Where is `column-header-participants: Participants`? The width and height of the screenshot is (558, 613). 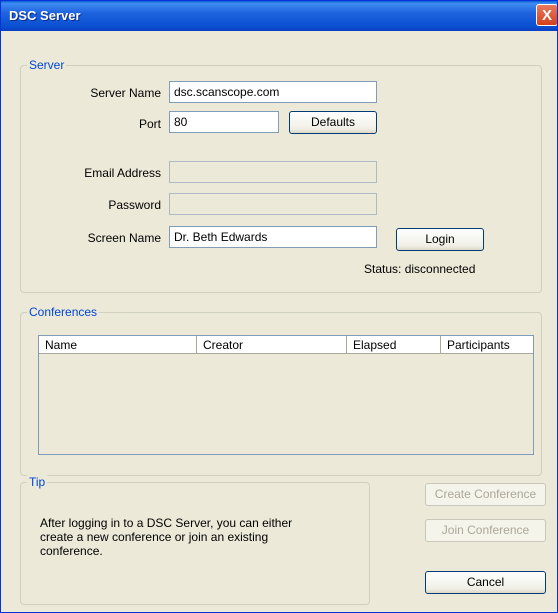 column-header-participants: Participants is located at coordinates (487, 345).